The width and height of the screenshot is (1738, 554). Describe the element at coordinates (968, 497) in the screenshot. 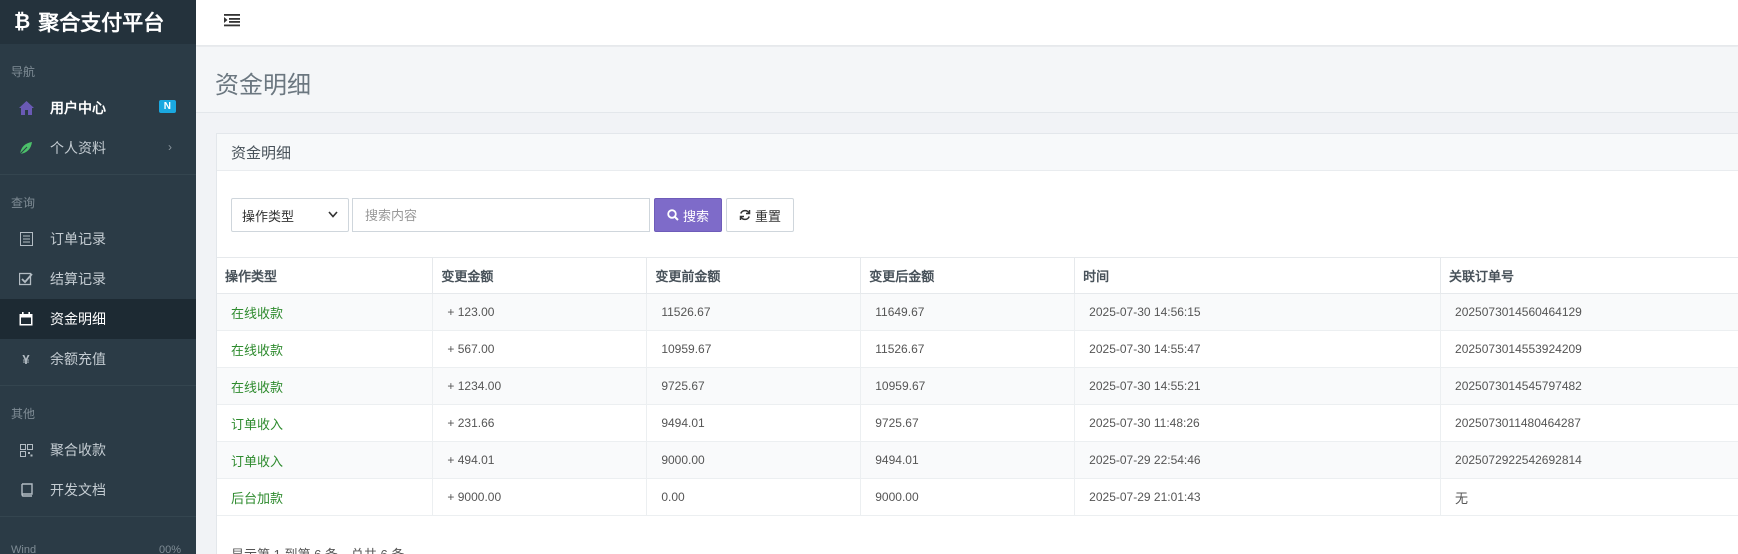

I see `cell-after-amount: 9000.00` at that location.